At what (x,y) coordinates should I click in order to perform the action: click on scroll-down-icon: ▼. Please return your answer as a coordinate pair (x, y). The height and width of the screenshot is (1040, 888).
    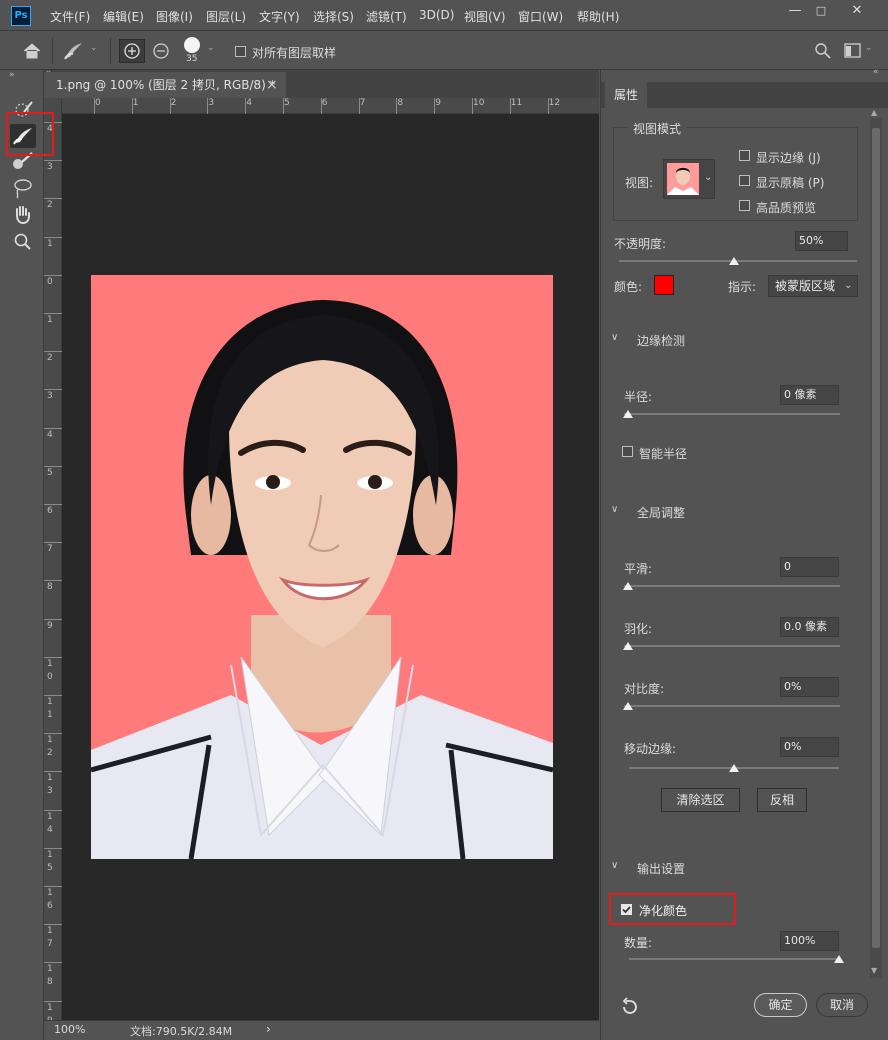
    Looking at the image, I should click on (874, 970).